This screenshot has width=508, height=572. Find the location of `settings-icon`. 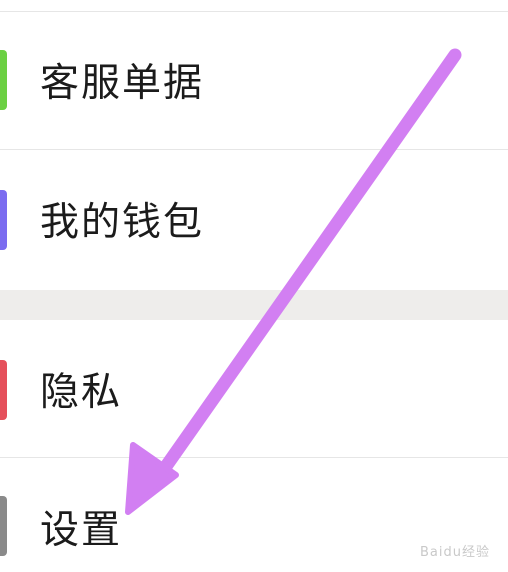

settings-icon is located at coordinates (3, 526).